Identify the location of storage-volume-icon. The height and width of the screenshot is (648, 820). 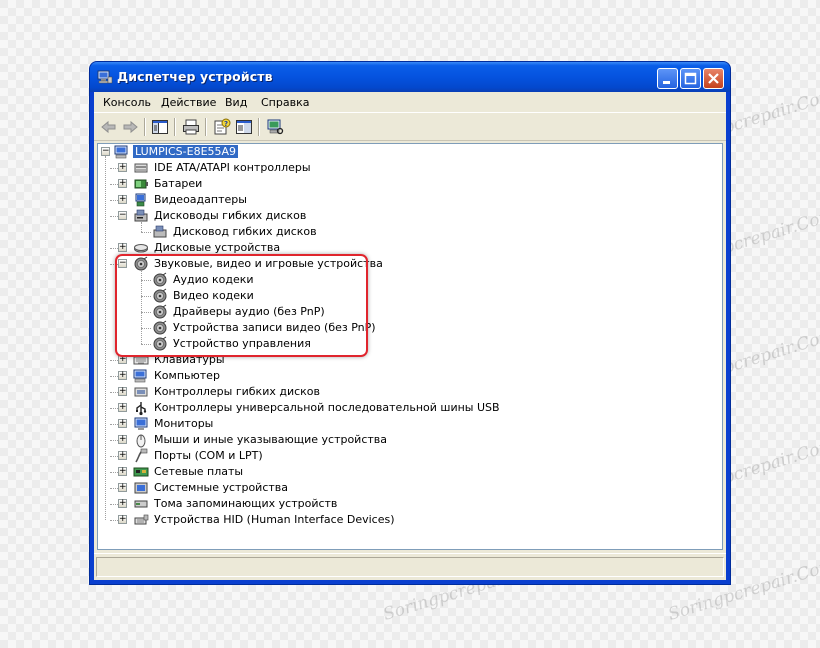
(141, 504).